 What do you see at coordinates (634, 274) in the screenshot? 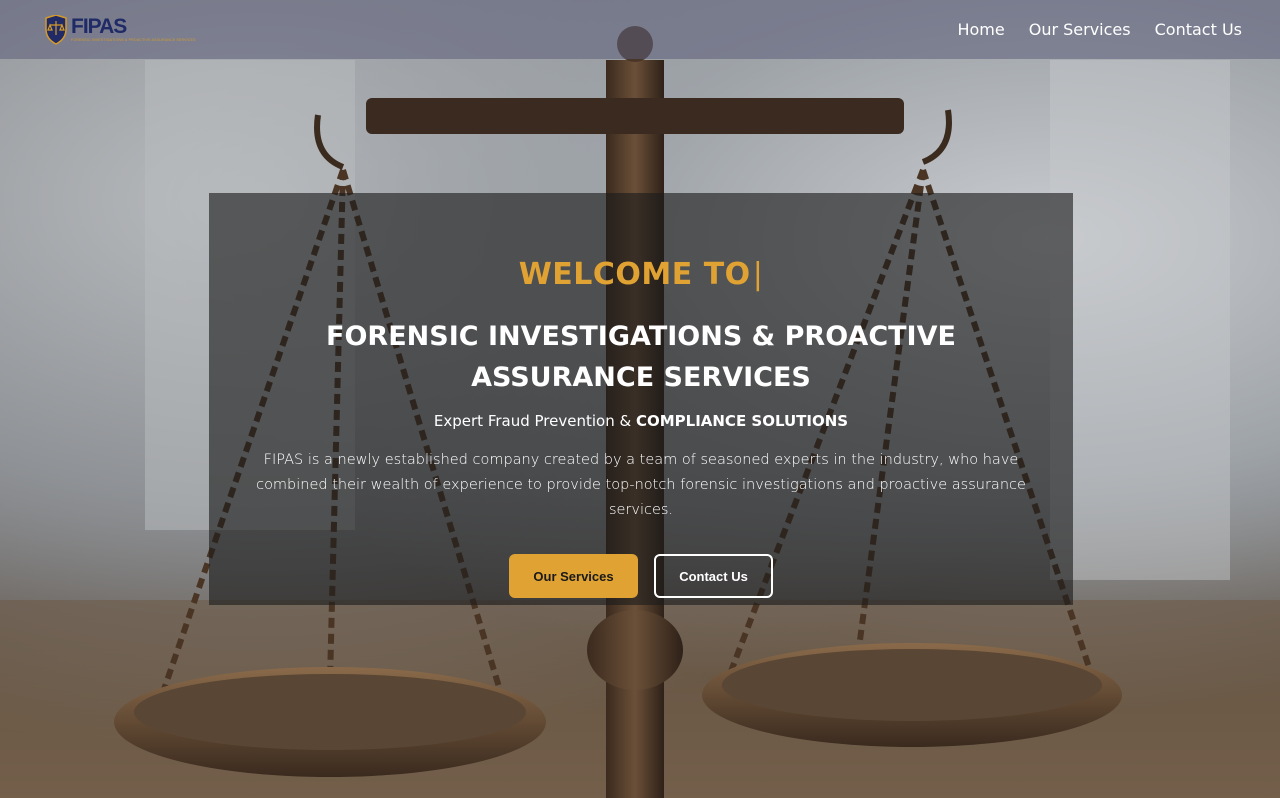
I see `welcome-text: WELCOME TO` at bounding box center [634, 274].